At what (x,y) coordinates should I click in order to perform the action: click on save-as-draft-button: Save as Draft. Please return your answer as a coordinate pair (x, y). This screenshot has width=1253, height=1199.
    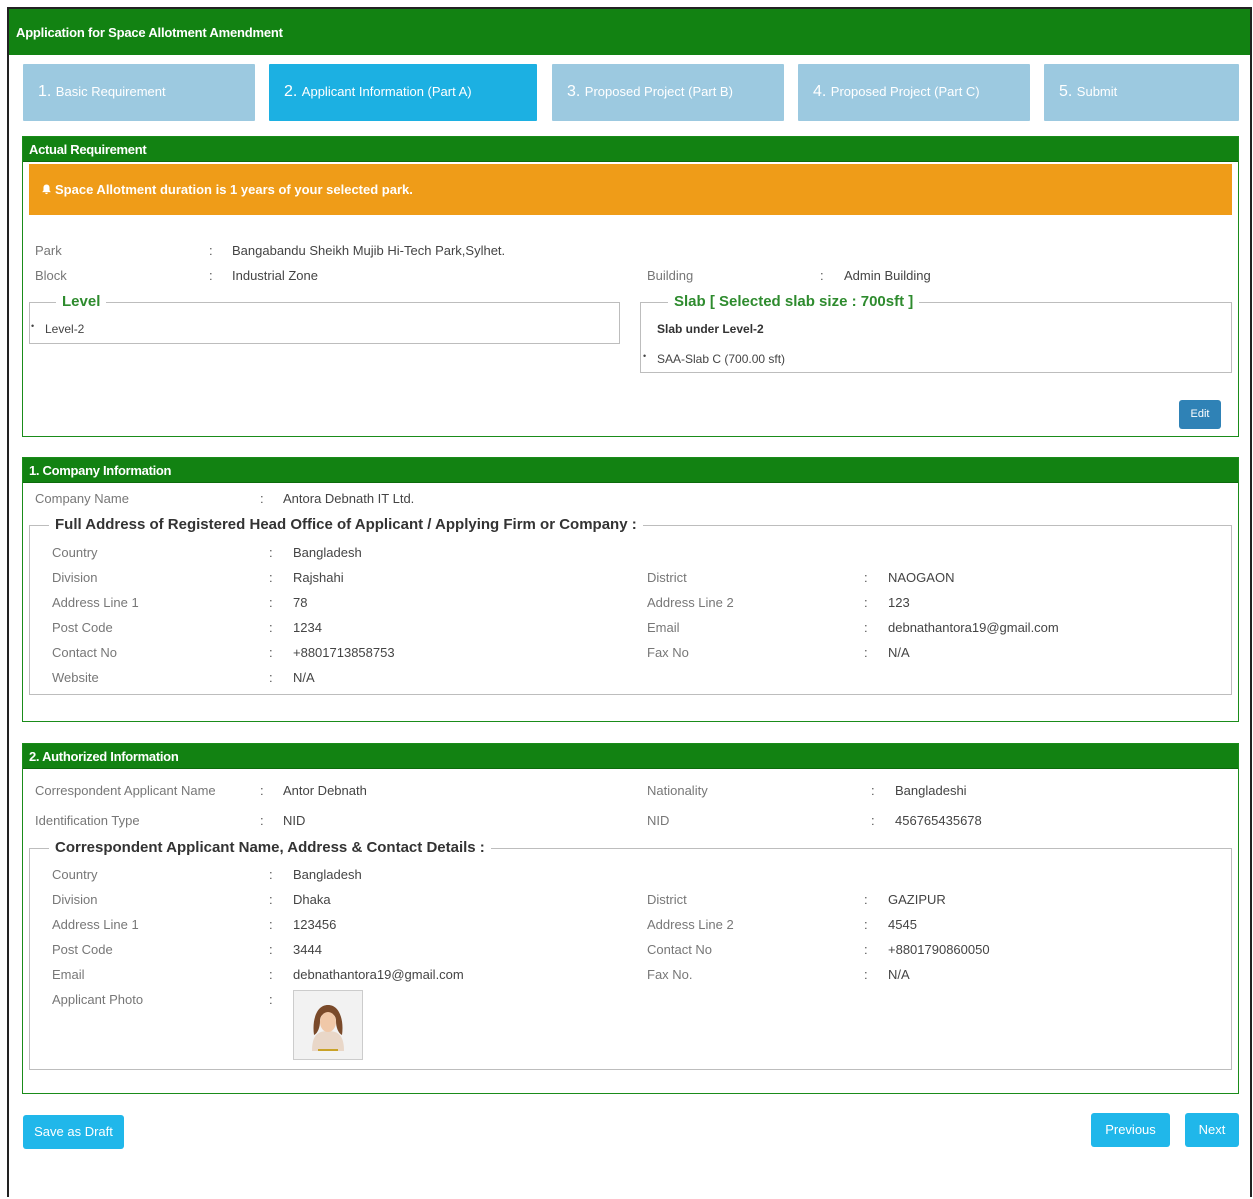
    Looking at the image, I should click on (73, 1132).